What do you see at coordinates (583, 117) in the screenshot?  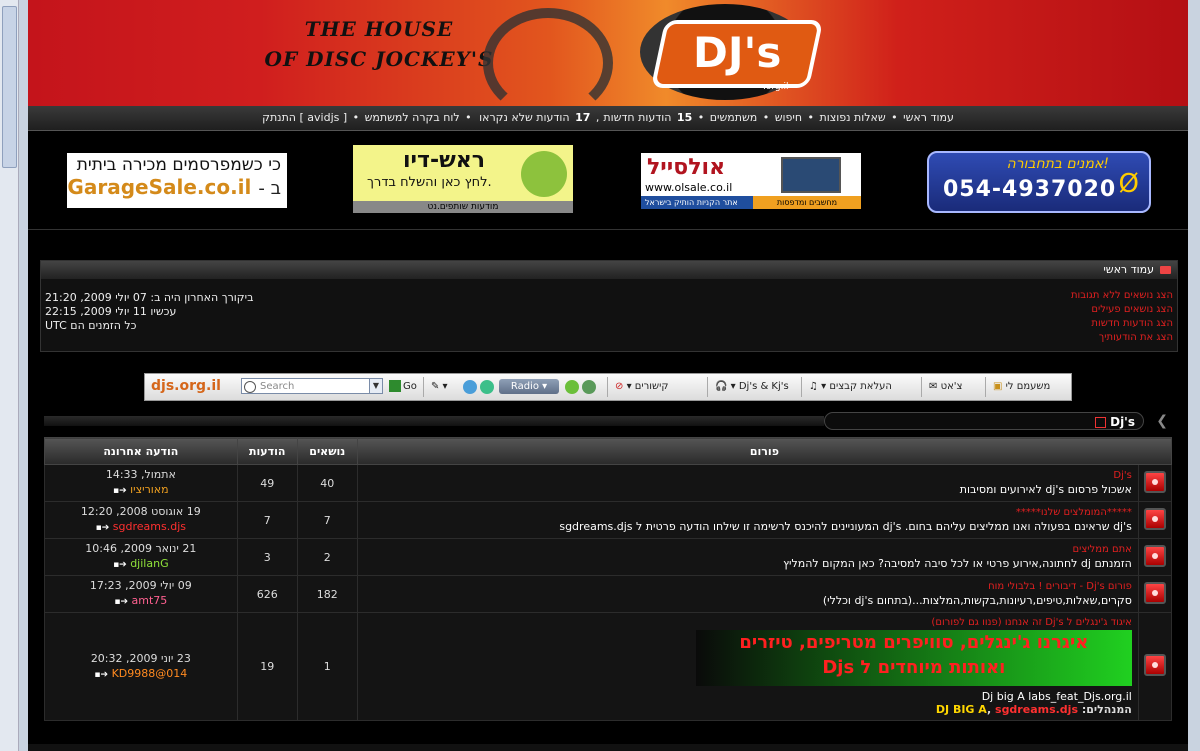 I see `unread-count: 17` at bounding box center [583, 117].